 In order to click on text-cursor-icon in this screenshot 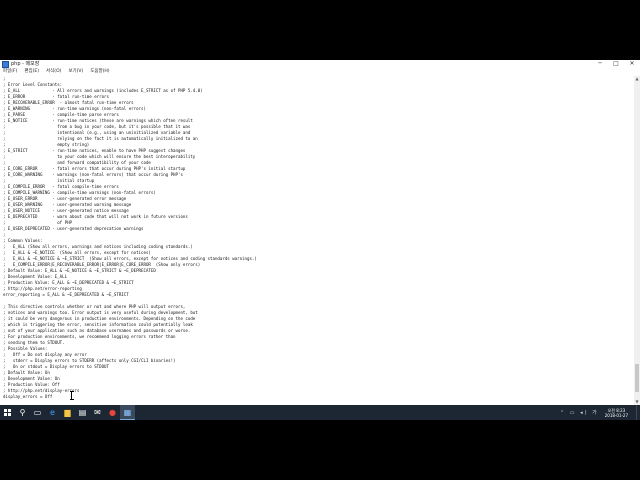, I will do `click(71, 395)`.